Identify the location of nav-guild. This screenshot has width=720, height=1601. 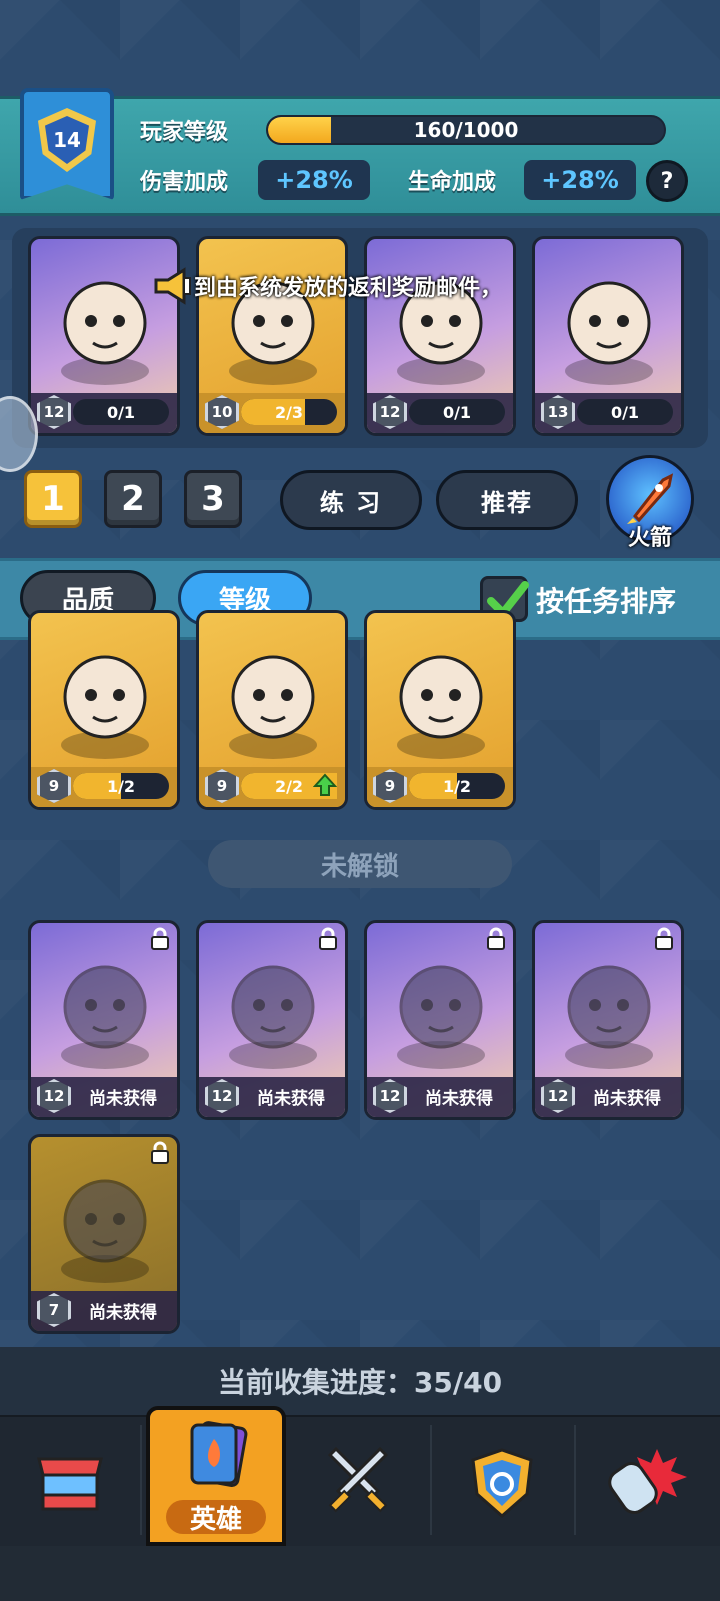
(502, 1483).